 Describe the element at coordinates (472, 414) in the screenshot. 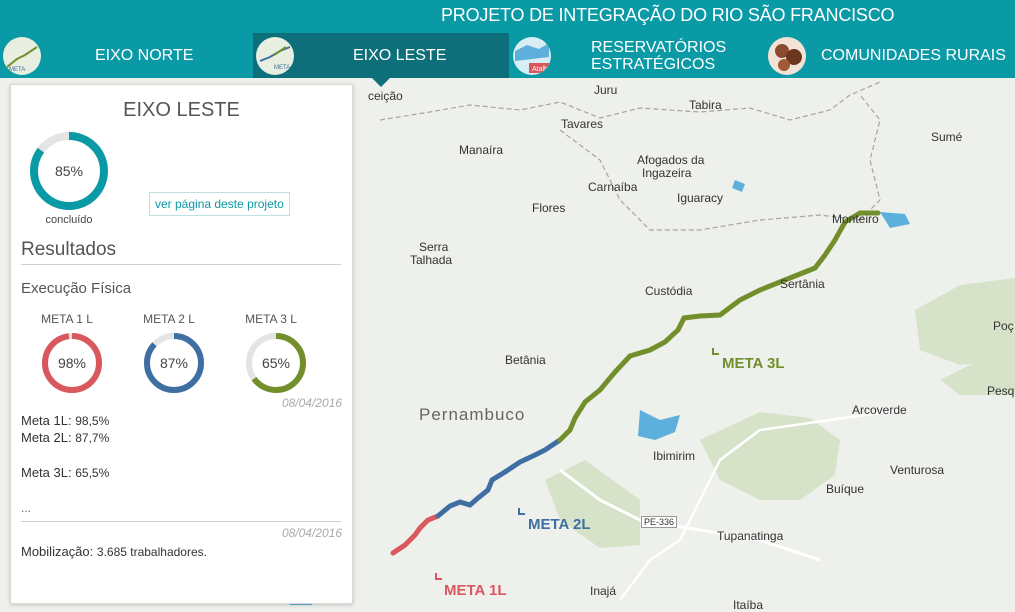

I see `map-label-pernambuco: Pernambuco` at that location.